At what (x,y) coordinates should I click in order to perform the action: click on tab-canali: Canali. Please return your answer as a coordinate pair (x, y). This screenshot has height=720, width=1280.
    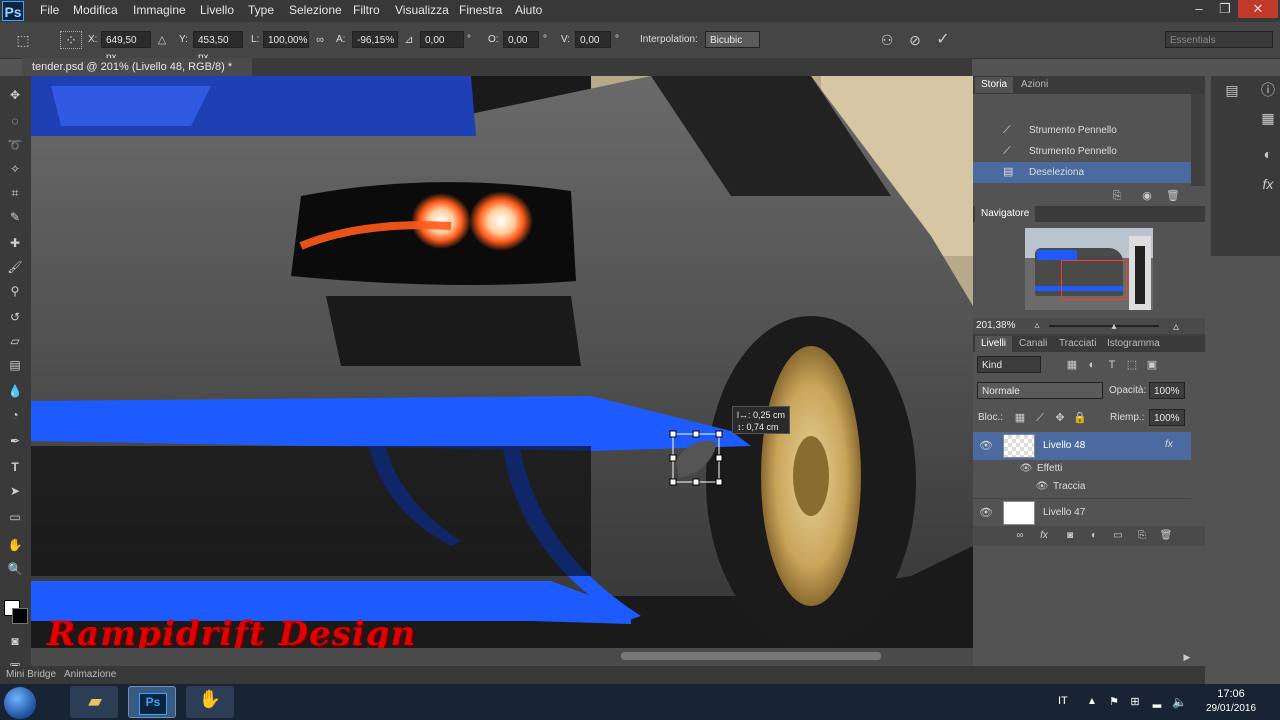
    Looking at the image, I should click on (1033, 344).